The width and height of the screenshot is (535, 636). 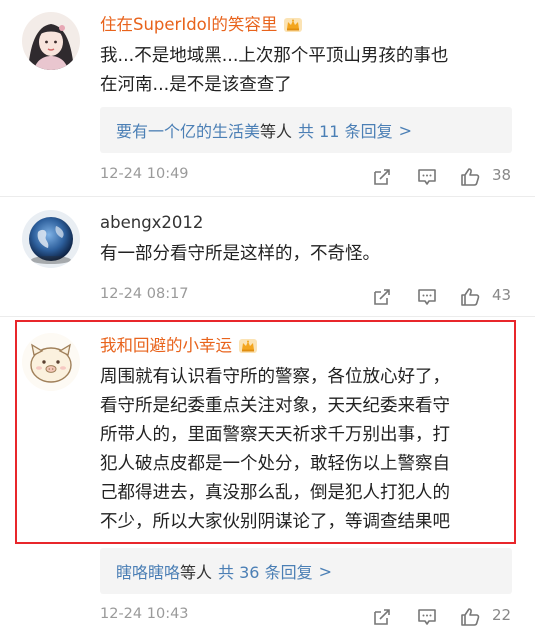 I want to click on comment-text-line: 看守所是纪委重点关注对象，天天纪委来看守, so click(x=275, y=406).